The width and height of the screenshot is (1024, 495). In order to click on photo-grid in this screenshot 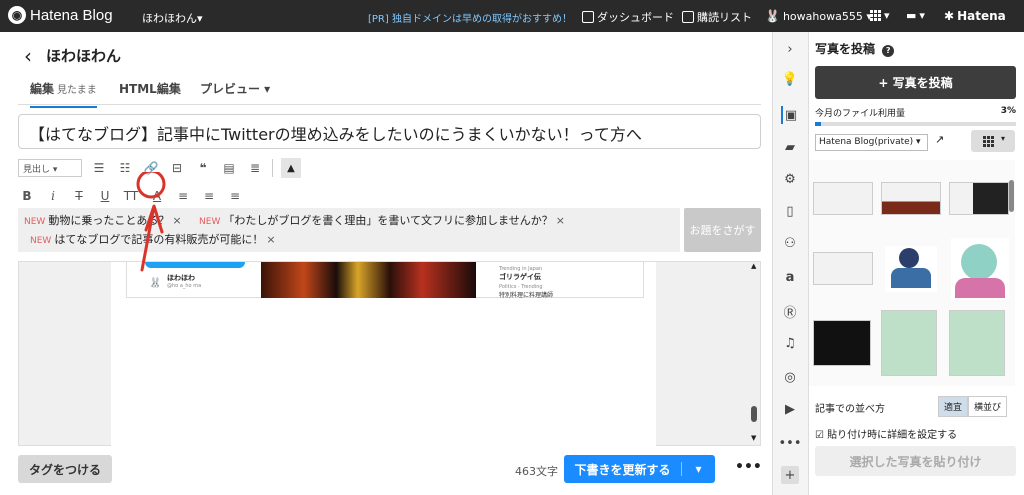, I will do `click(912, 273)`.